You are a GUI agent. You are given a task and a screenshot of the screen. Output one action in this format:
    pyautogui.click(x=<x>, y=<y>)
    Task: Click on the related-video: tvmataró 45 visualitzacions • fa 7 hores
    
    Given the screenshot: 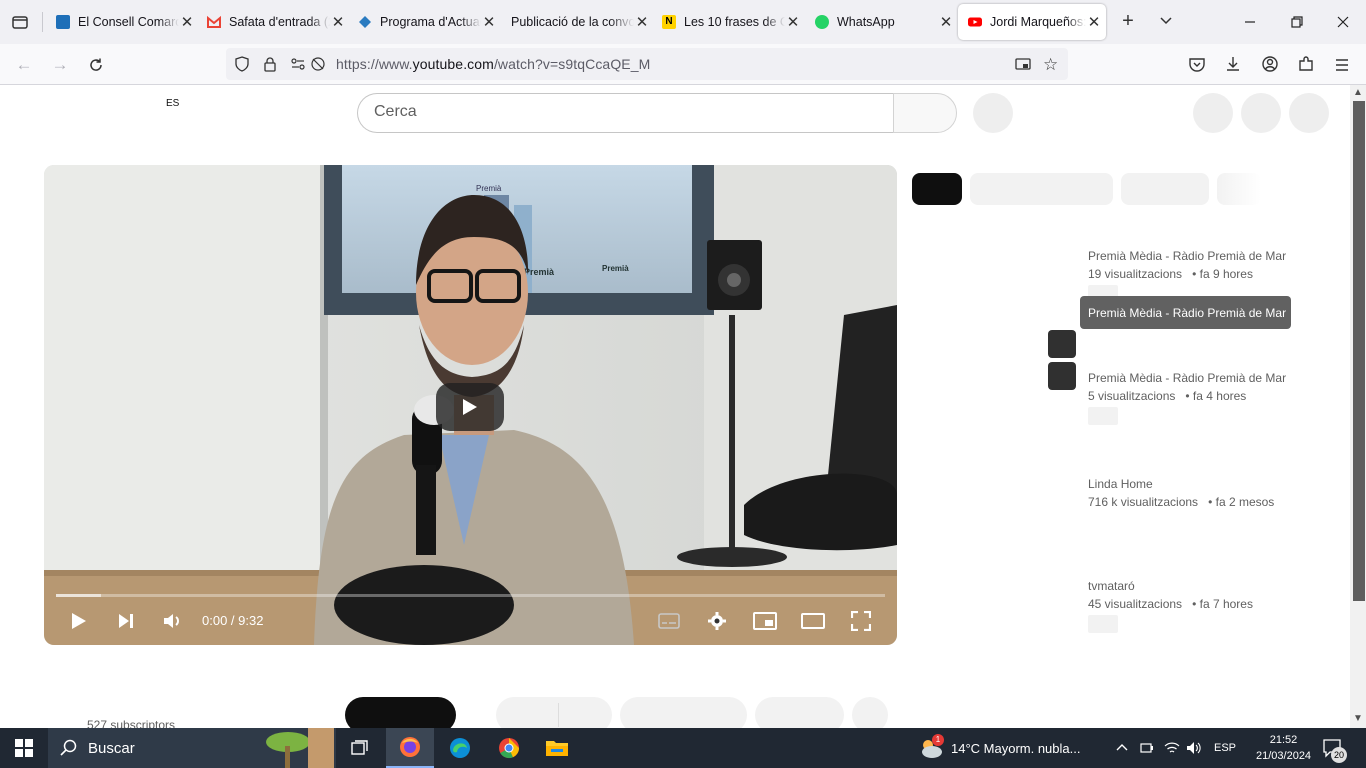 What is the action you would take?
    pyautogui.click(x=1170, y=605)
    